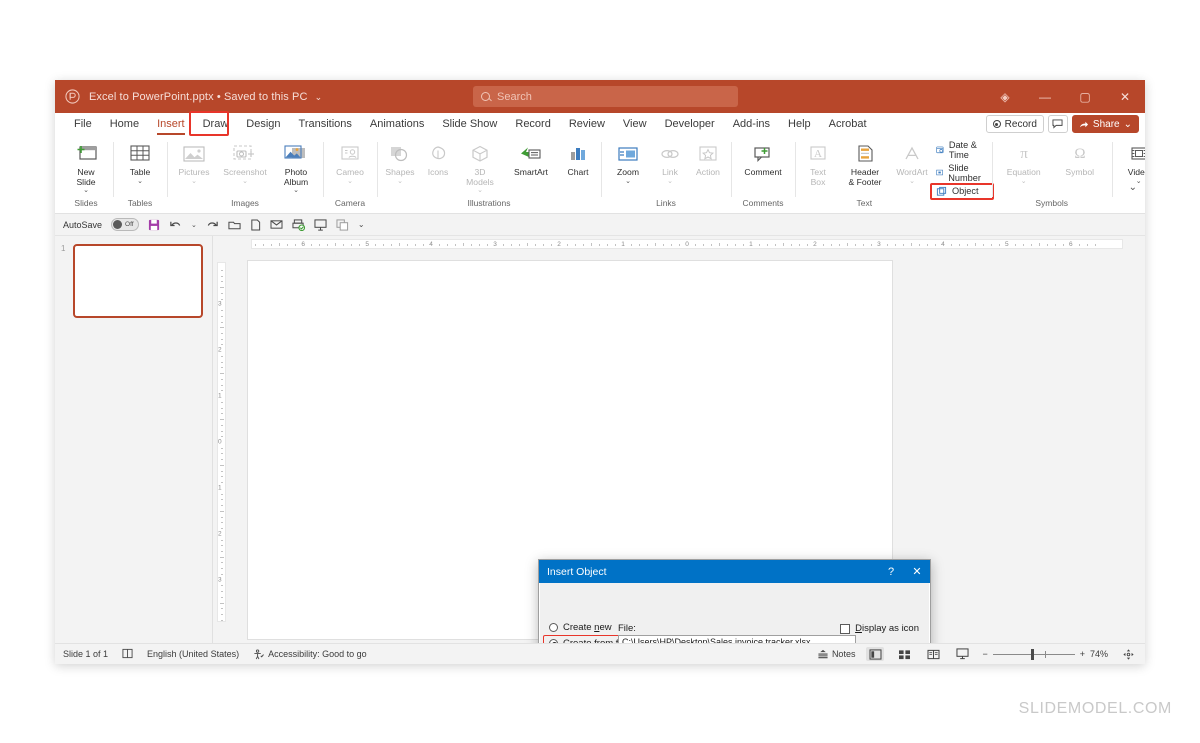 This screenshot has width=1200, height=743. What do you see at coordinates (1014, 124) in the screenshot?
I see `record-button: Record` at bounding box center [1014, 124].